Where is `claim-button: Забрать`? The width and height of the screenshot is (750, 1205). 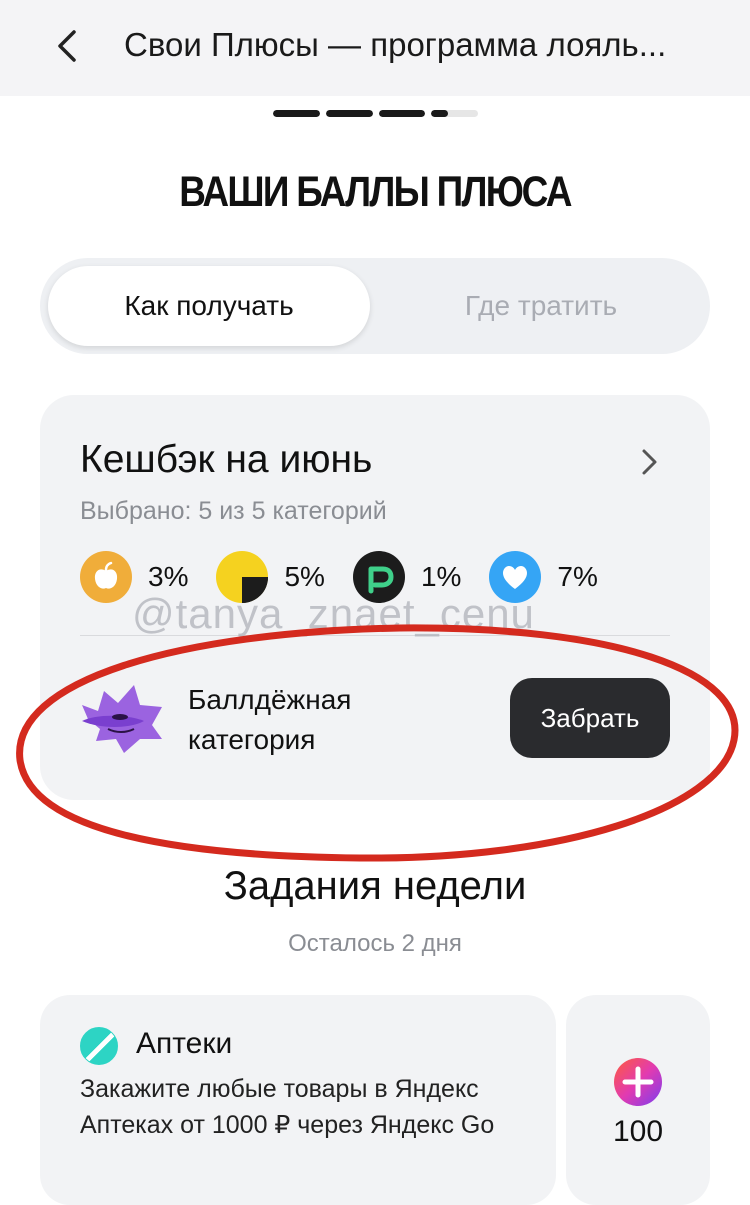 claim-button: Забрать is located at coordinates (590, 718).